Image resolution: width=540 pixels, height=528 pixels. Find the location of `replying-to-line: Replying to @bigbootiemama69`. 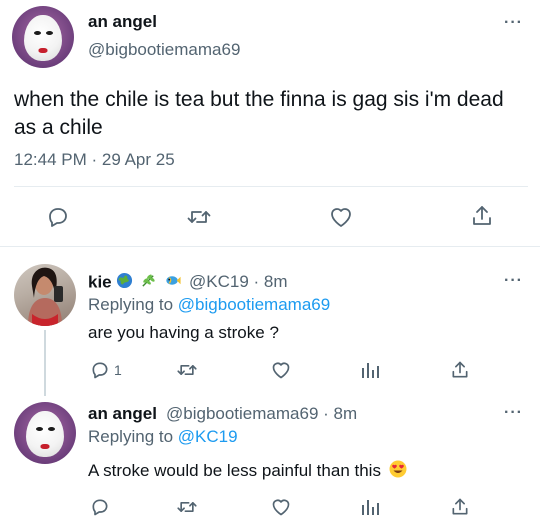

replying-to-line: Replying to @bigbootiemama69 is located at coordinates (209, 304).